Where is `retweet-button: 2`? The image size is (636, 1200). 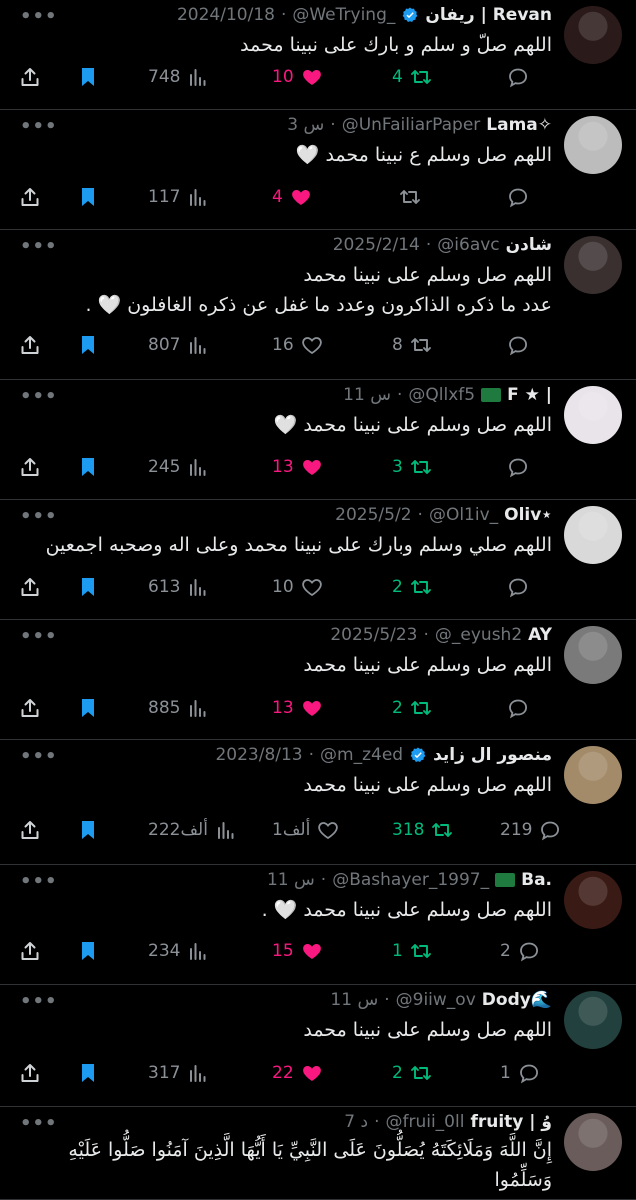 retweet-button: 2 is located at coordinates (412, 708).